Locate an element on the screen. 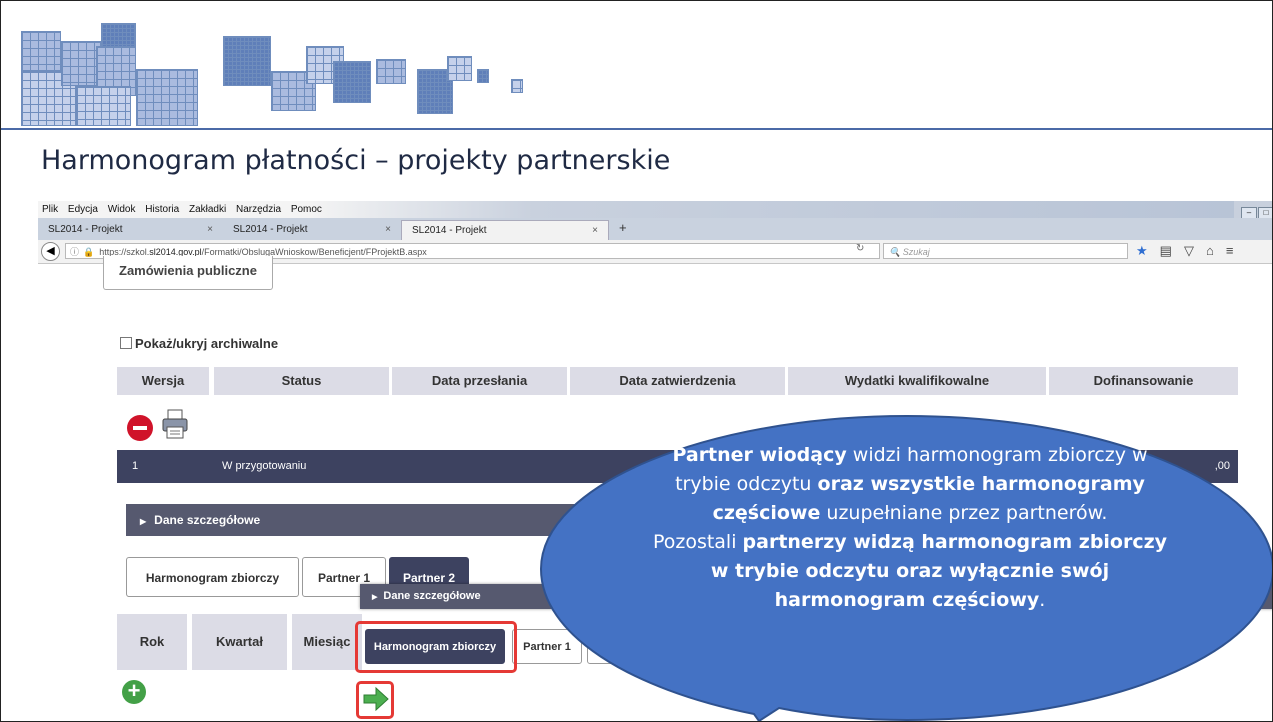 Image resolution: width=1273 pixels, height=722 pixels. search-icon: 🔍 is located at coordinates (895, 252).